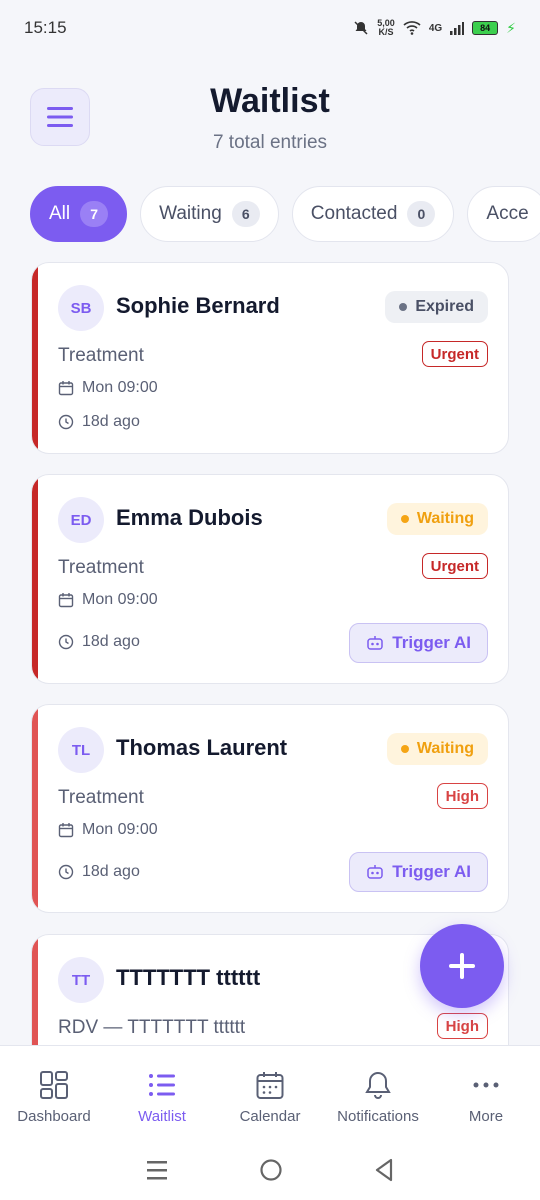  What do you see at coordinates (45, 27) in the screenshot?
I see `status-time: 15:15` at bounding box center [45, 27].